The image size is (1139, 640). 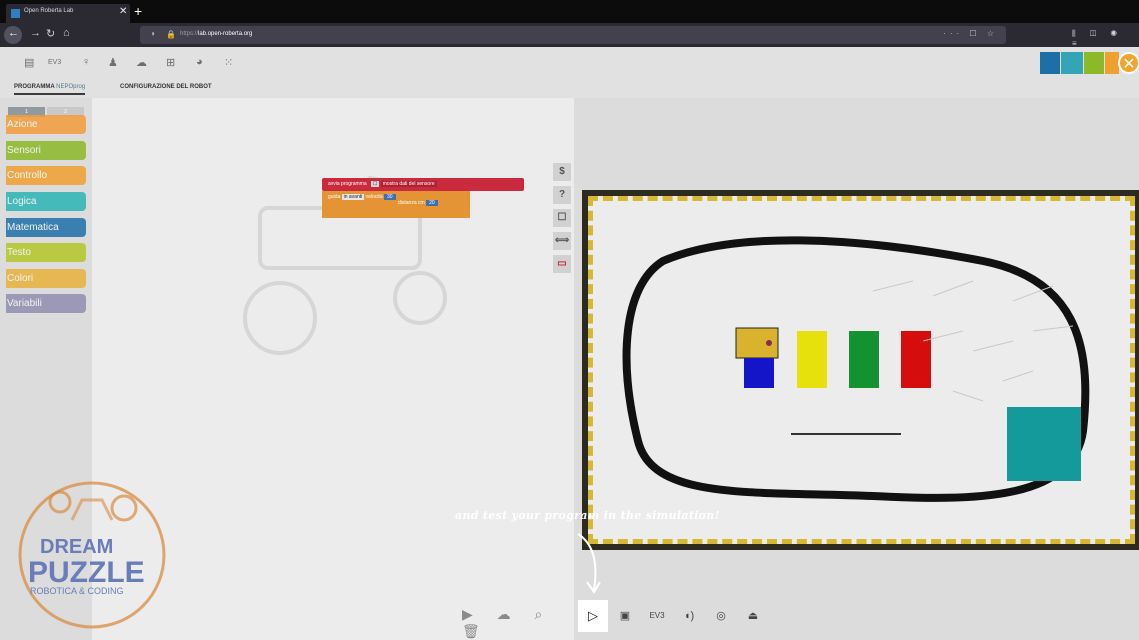 What do you see at coordinates (593, 616) in the screenshot?
I see `play-button: ▷` at bounding box center [593, 616].